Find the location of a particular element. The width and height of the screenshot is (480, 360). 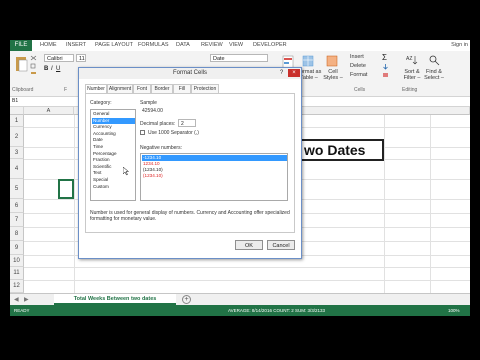

row-header-11: 11 is located at coordinates (17, 273).